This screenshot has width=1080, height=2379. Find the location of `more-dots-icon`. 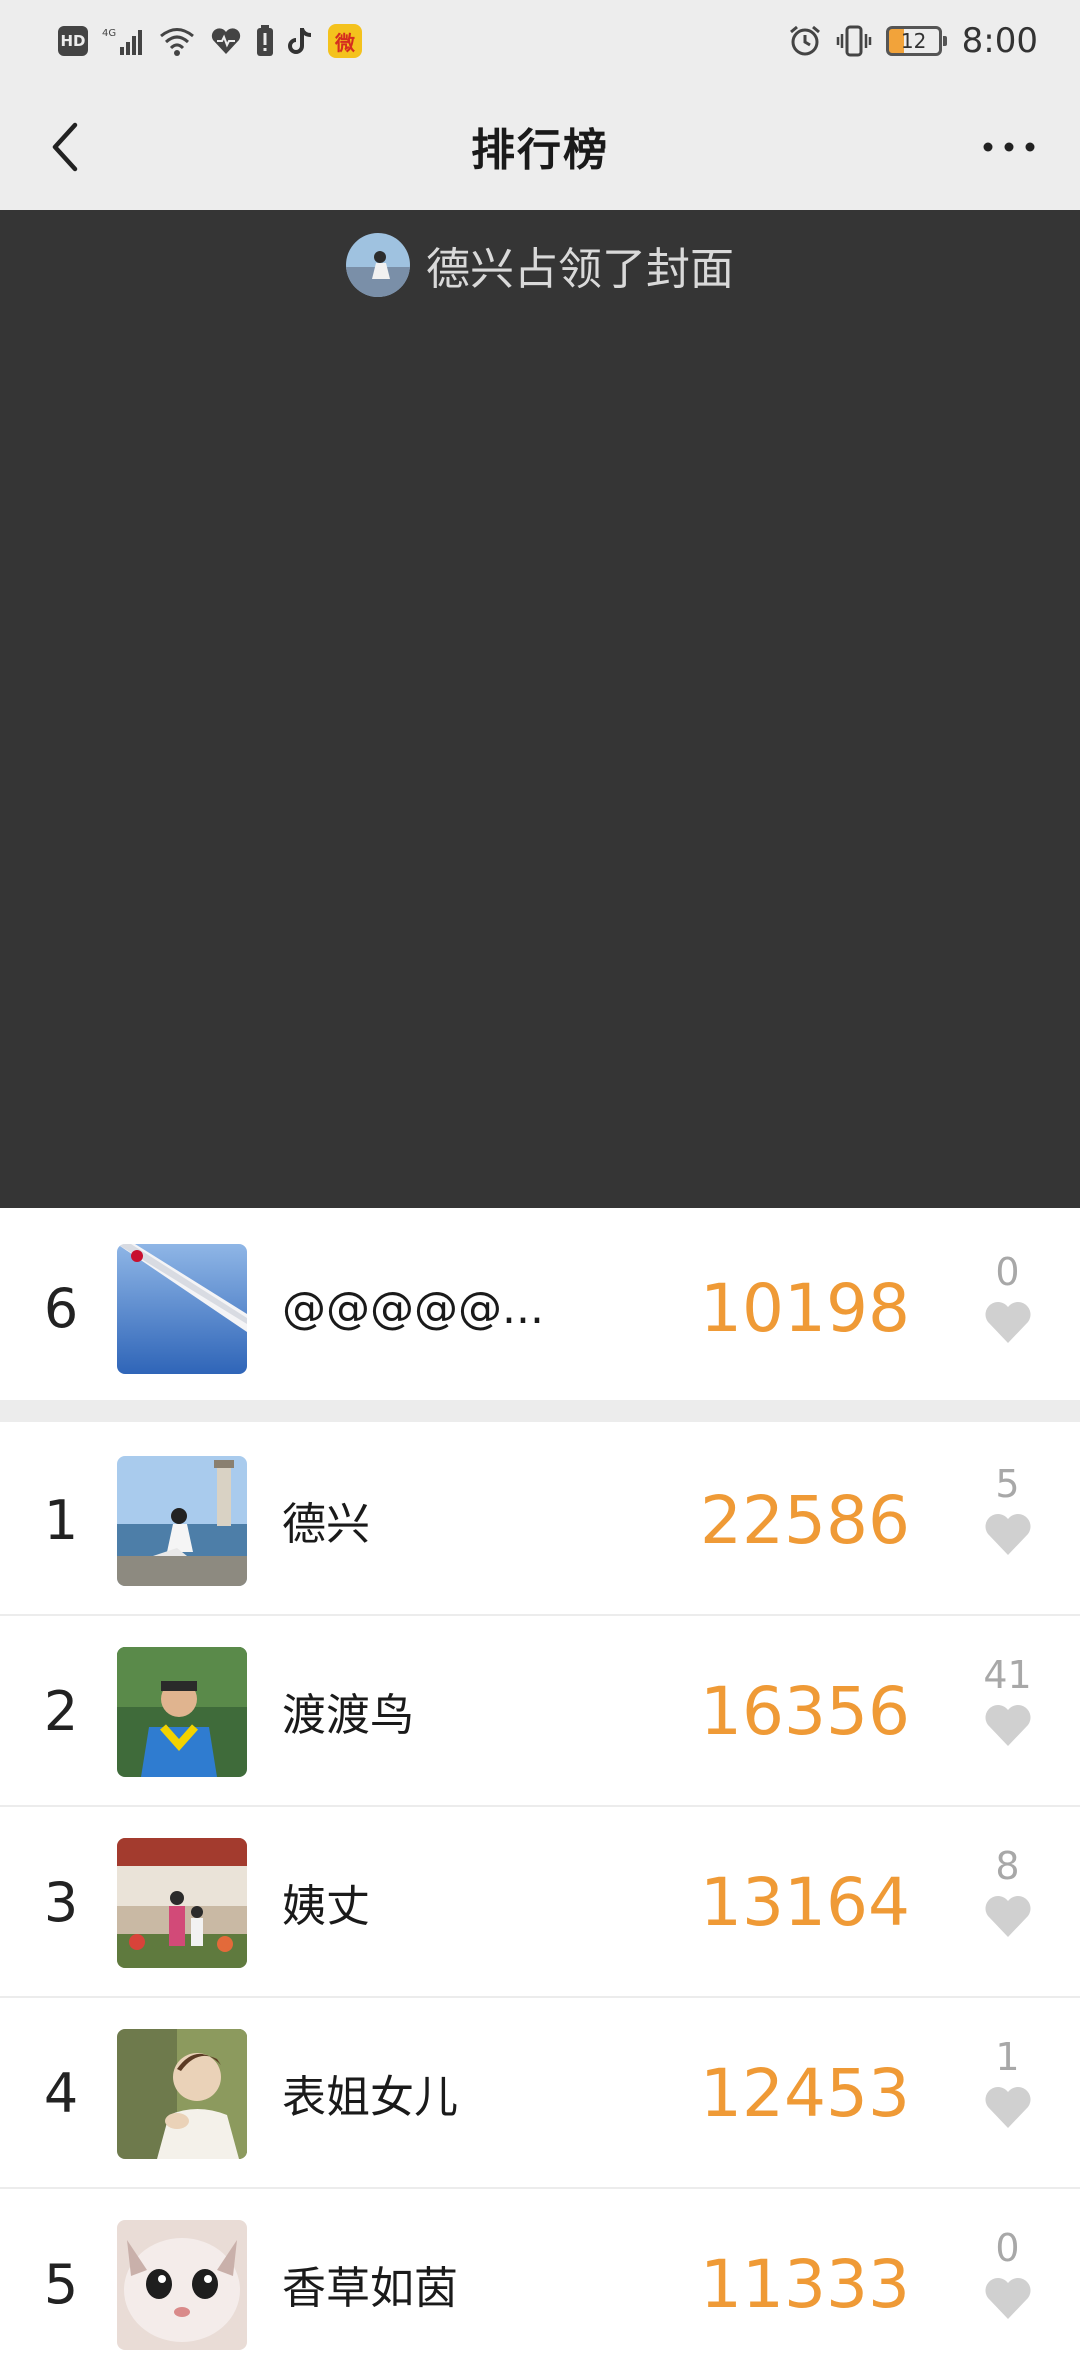

more-dots-icon is located at coordinates (1009, 147).